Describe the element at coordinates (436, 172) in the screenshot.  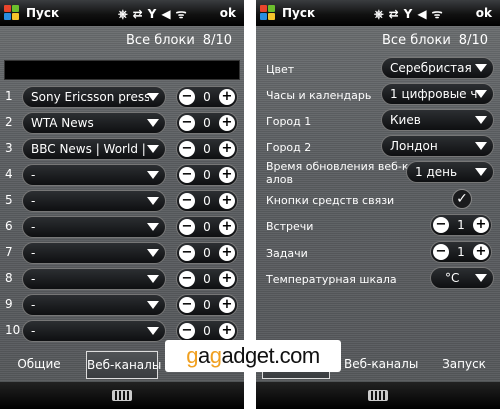
I see `update-value: 1 день` at that location.